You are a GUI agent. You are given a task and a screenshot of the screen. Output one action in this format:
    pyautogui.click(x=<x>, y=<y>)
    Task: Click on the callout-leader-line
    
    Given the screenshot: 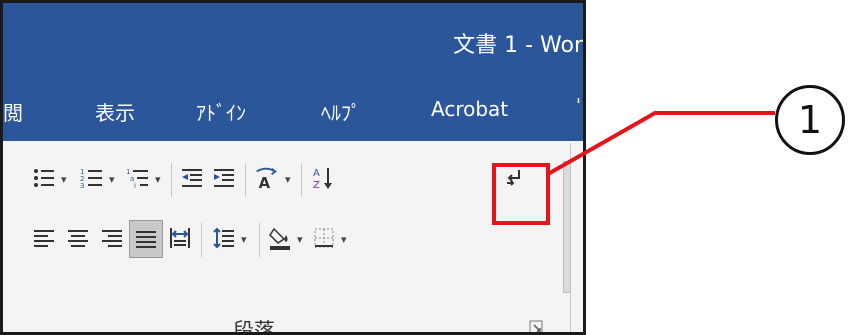 What is the action you would take?
    pyautogui.click(x=661, y=143)
    